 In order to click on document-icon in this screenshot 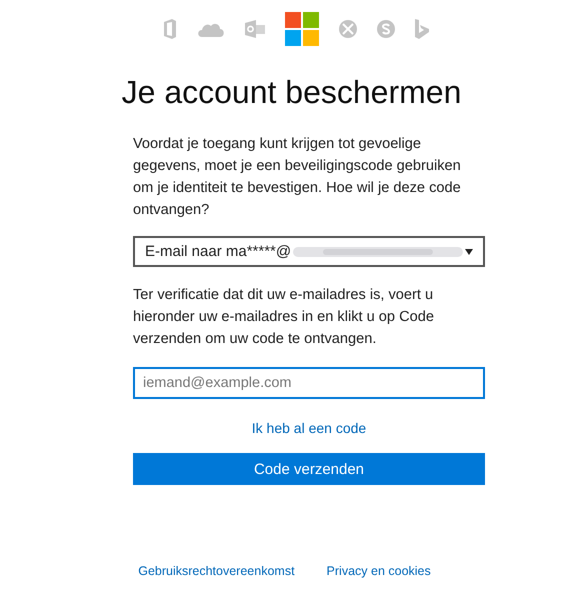, I will do `click(169, 29)`.